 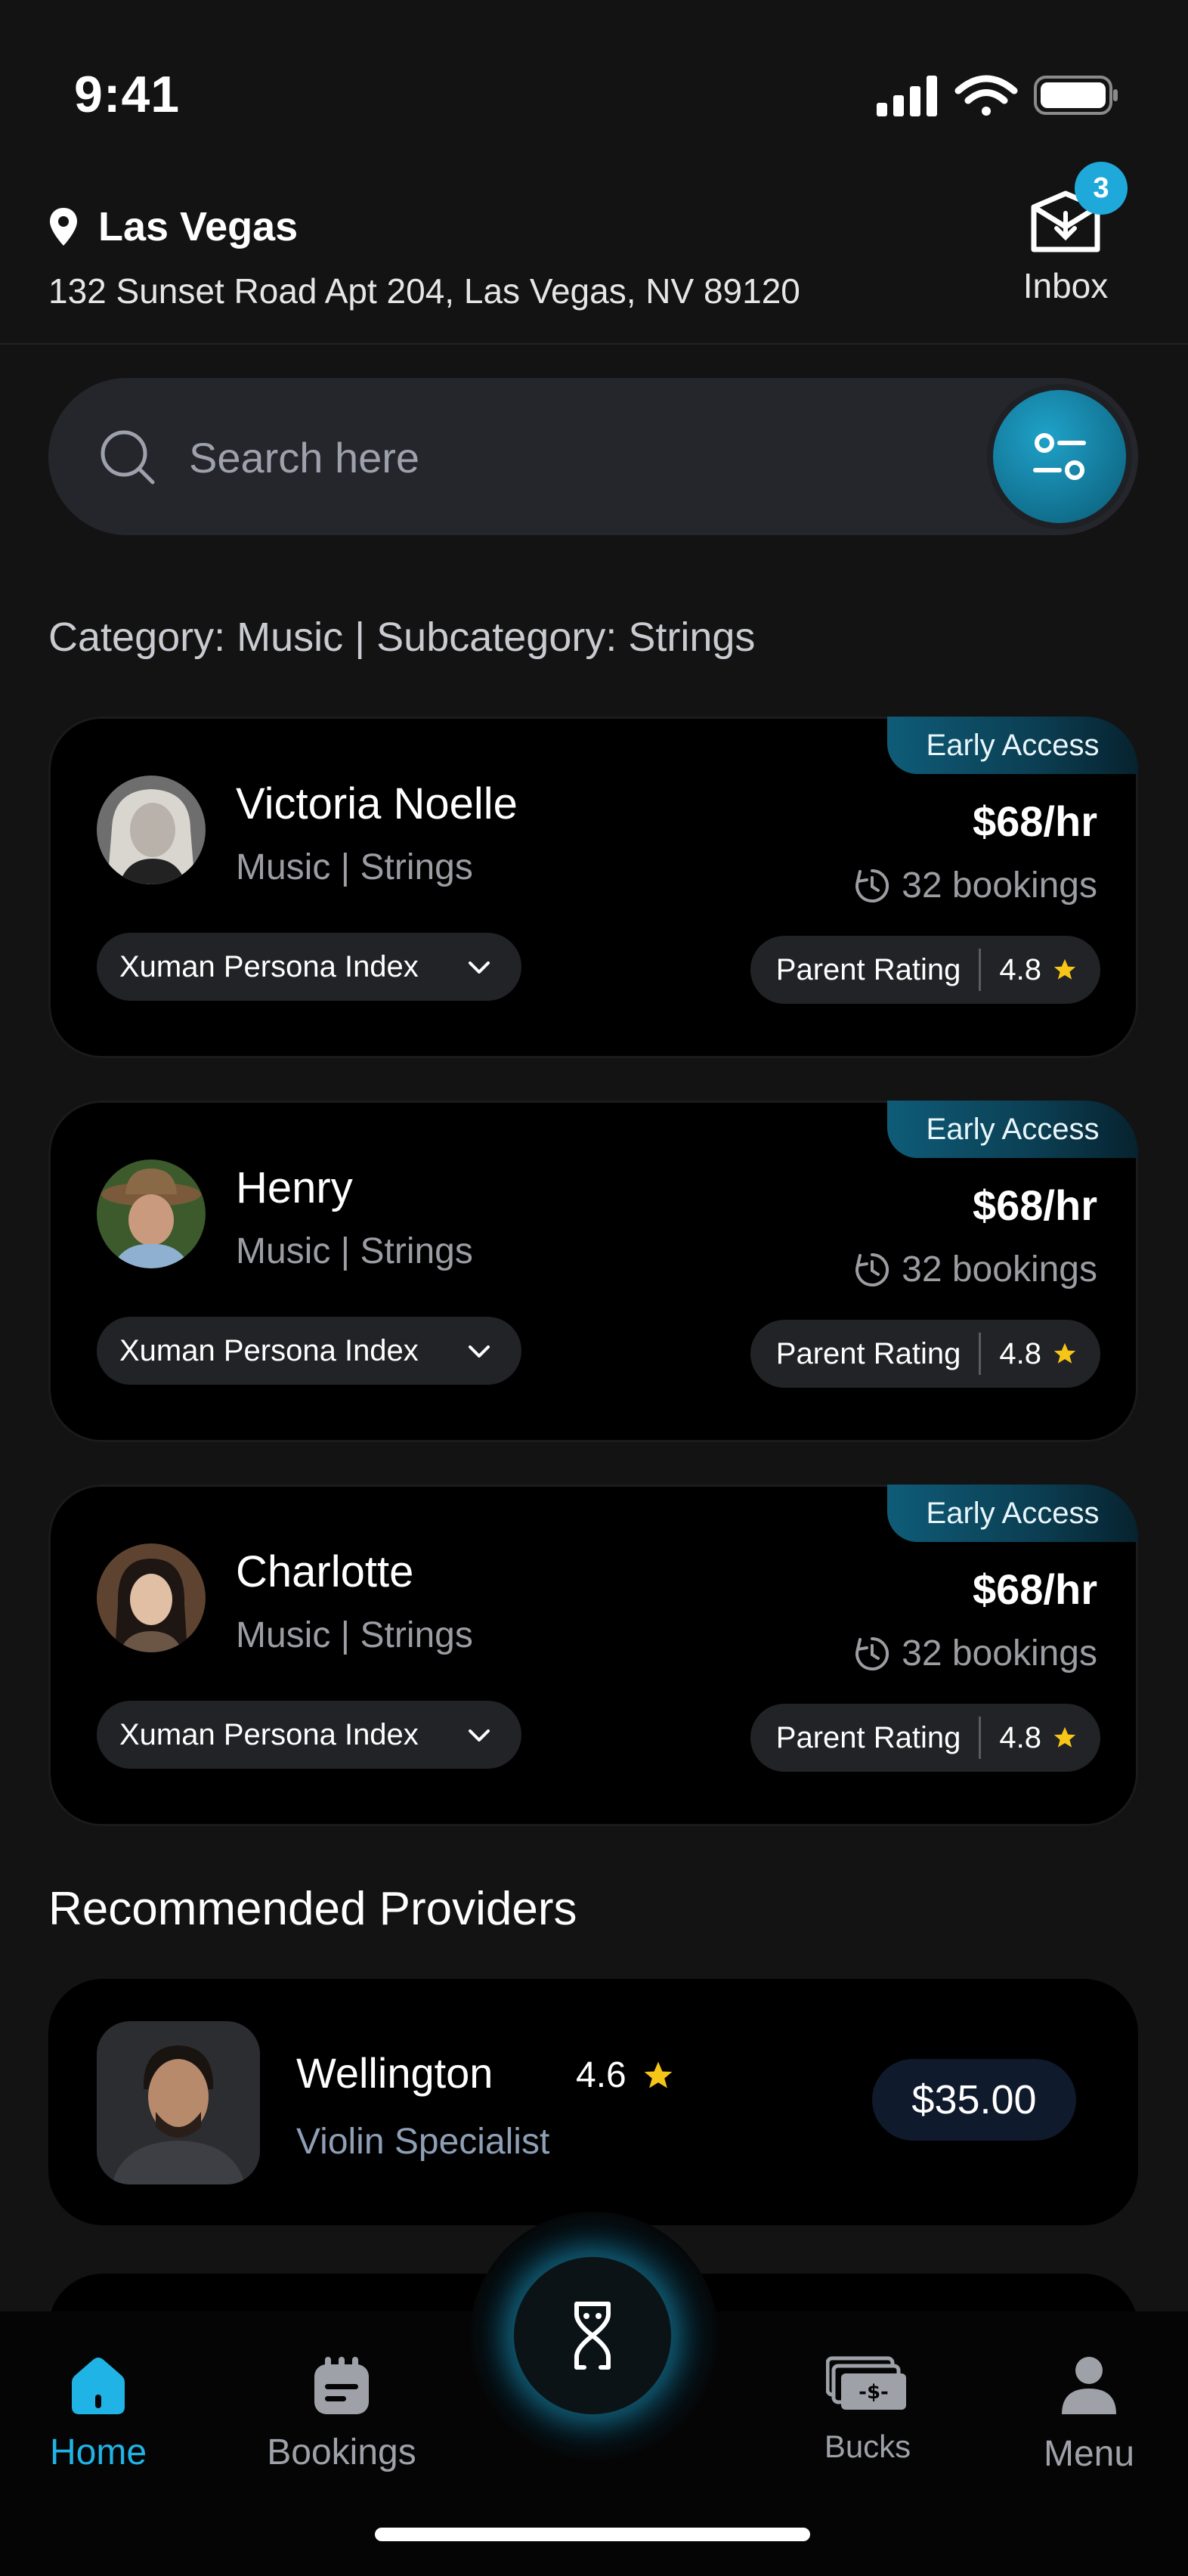 What do you see at coordinates (128, 94) in the screenshot?
I see `status-time: 9:41` at bounding box center [128, 94].